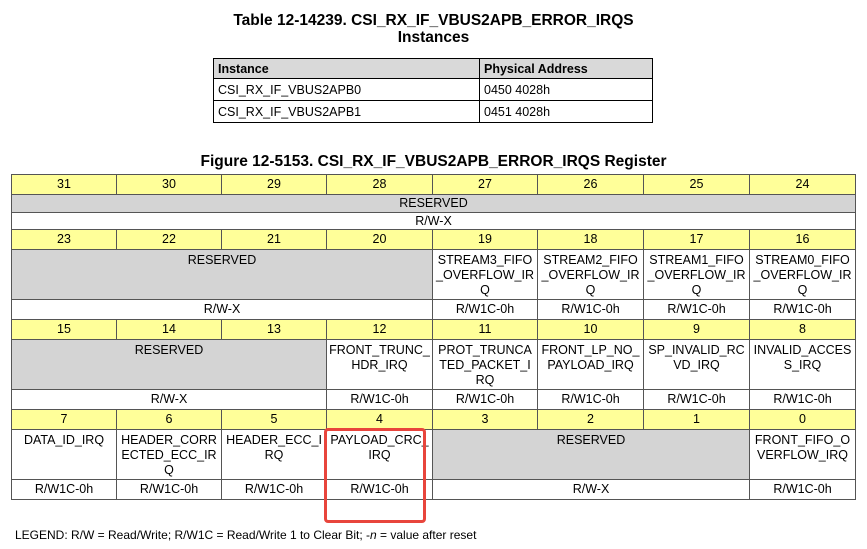  I want to click on bit-number: 4, so click(379, 419).